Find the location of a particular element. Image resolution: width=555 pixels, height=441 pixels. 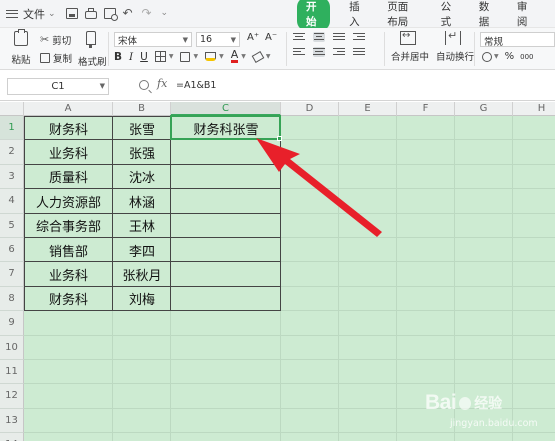

thousands-separator-button: 000 is located at coordinates (526, 56).